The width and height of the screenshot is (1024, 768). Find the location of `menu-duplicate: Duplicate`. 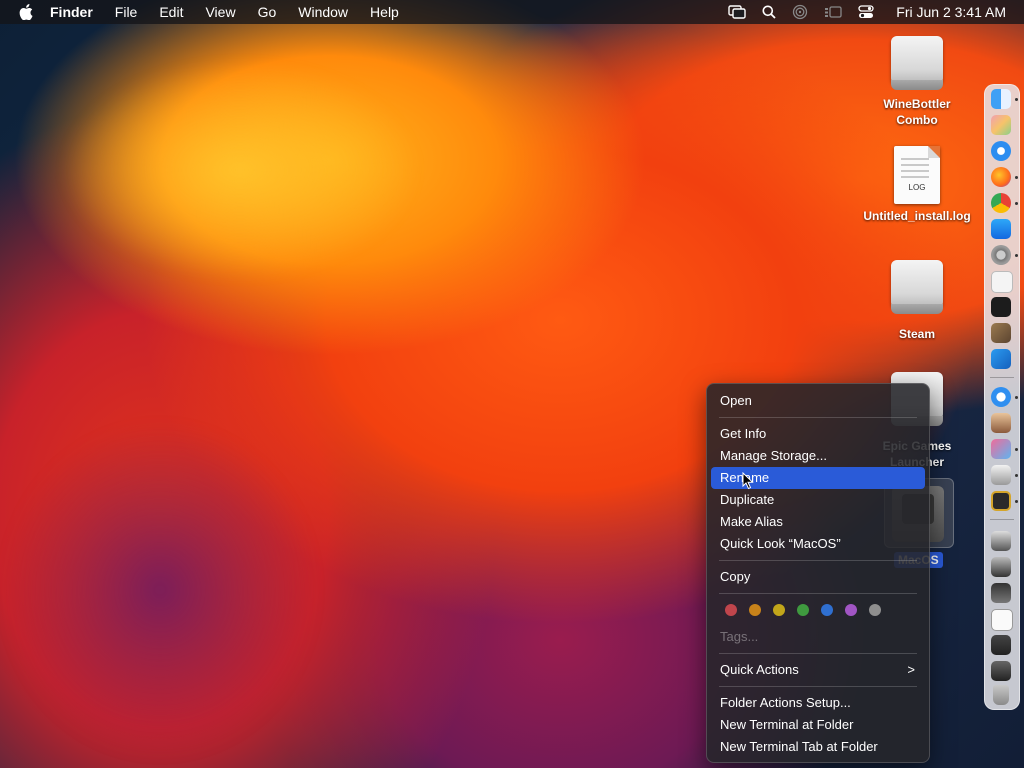

menu-duplicate: Duplicate is located at coordinates (818, 500).